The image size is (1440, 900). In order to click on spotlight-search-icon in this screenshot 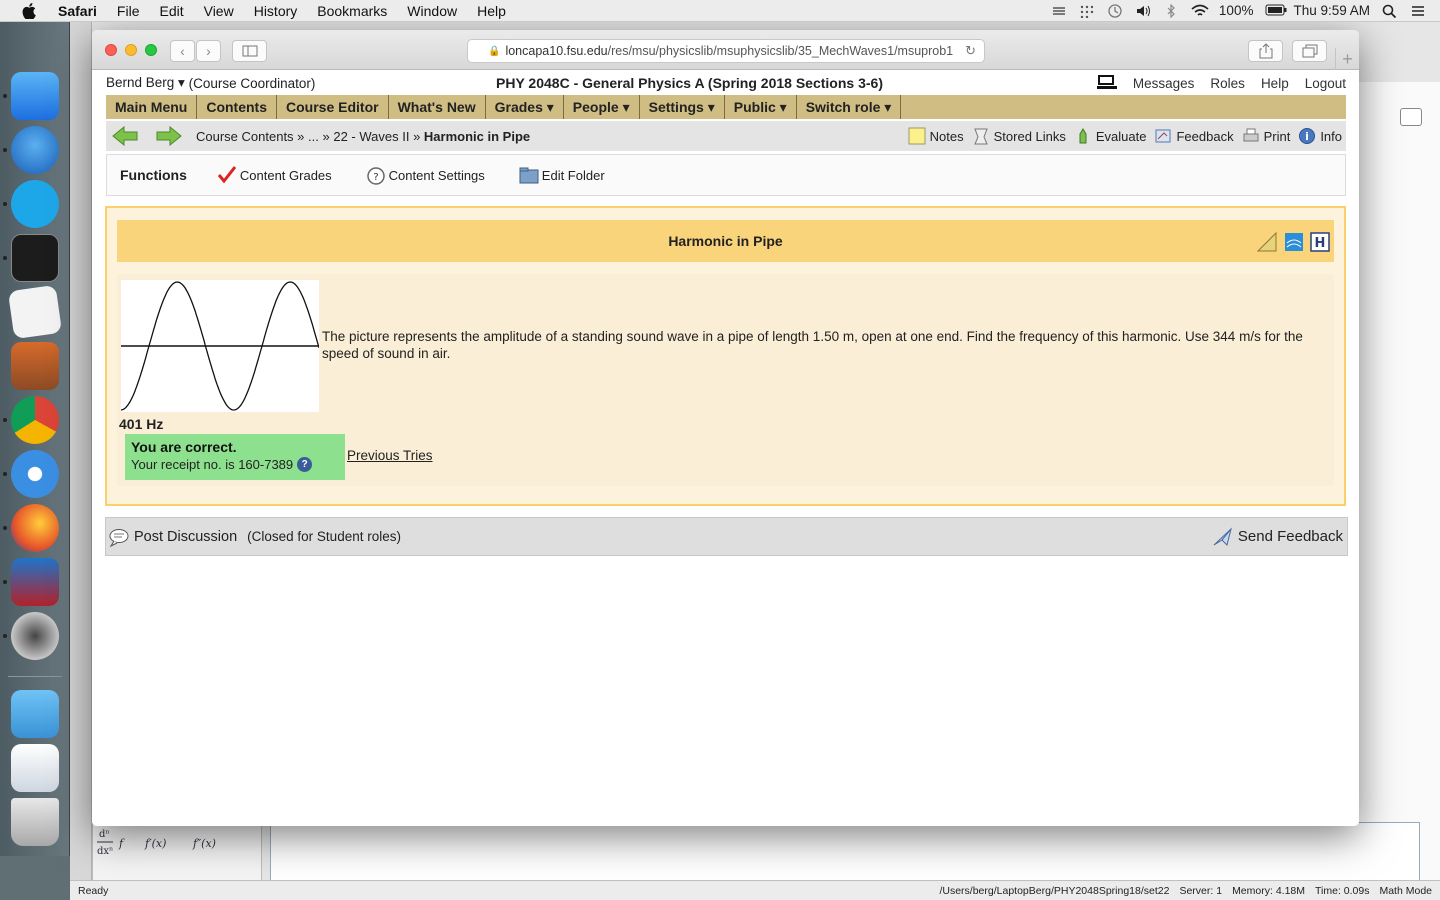, I will do `click(1390, 11)`.